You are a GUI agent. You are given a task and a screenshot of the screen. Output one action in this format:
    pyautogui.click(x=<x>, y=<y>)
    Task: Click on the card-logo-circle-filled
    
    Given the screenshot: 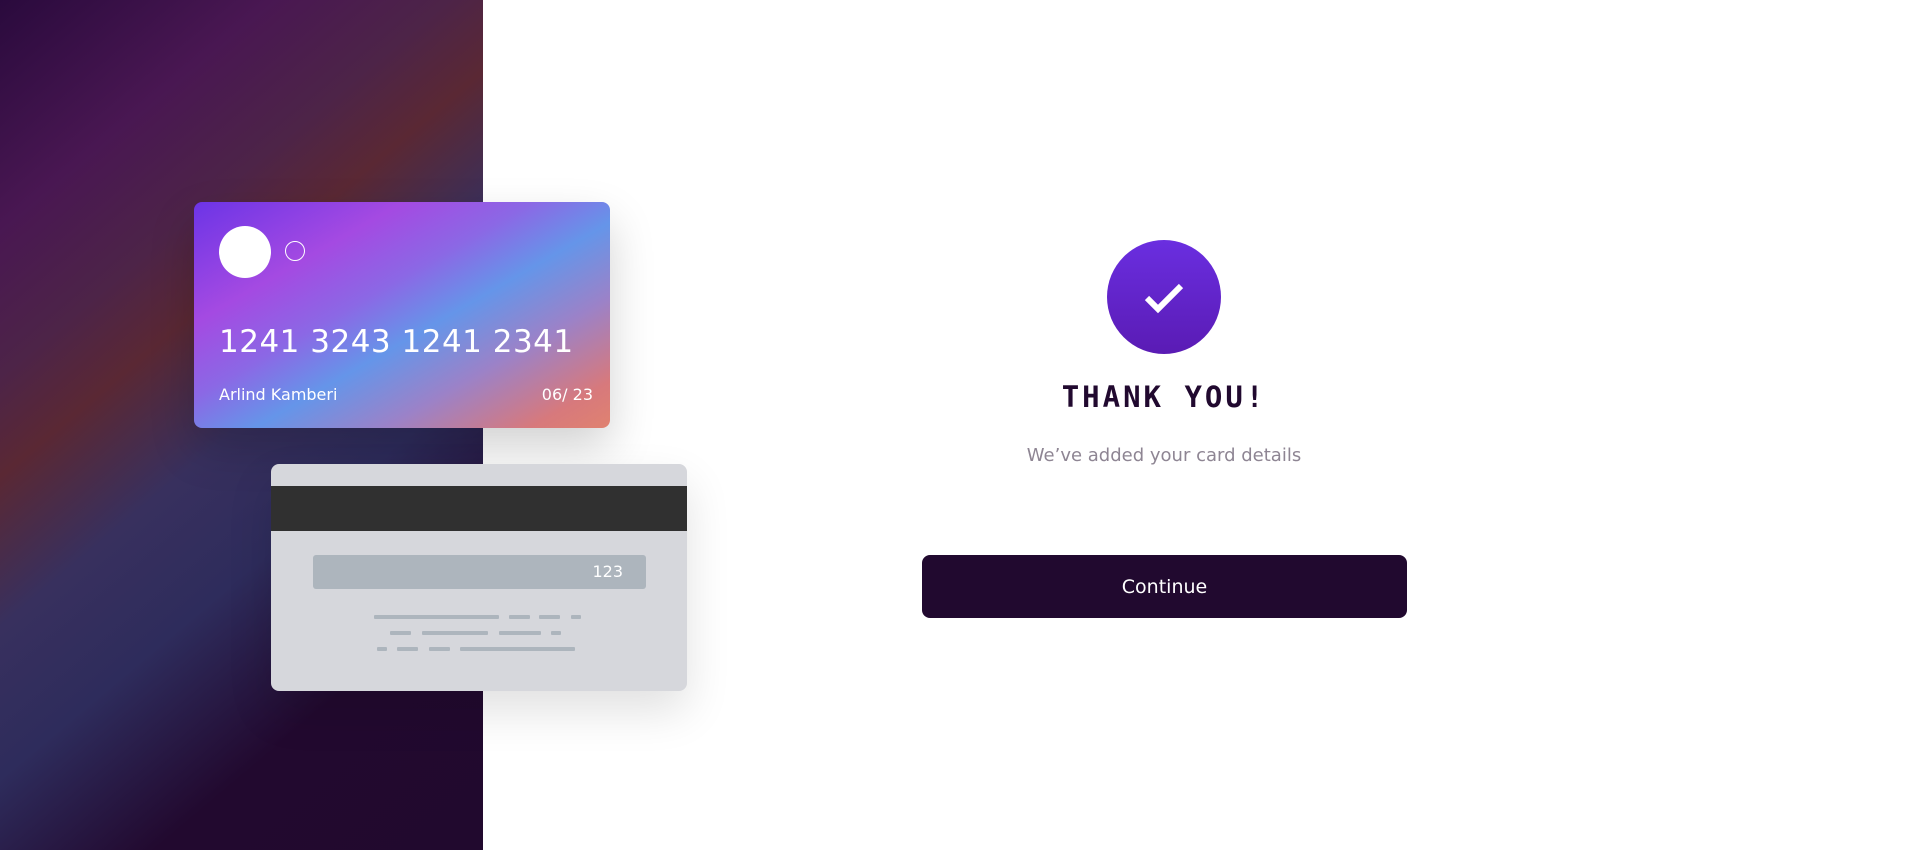 What is the action you would take?
    pyautogui.click(x=245, y=252)
    